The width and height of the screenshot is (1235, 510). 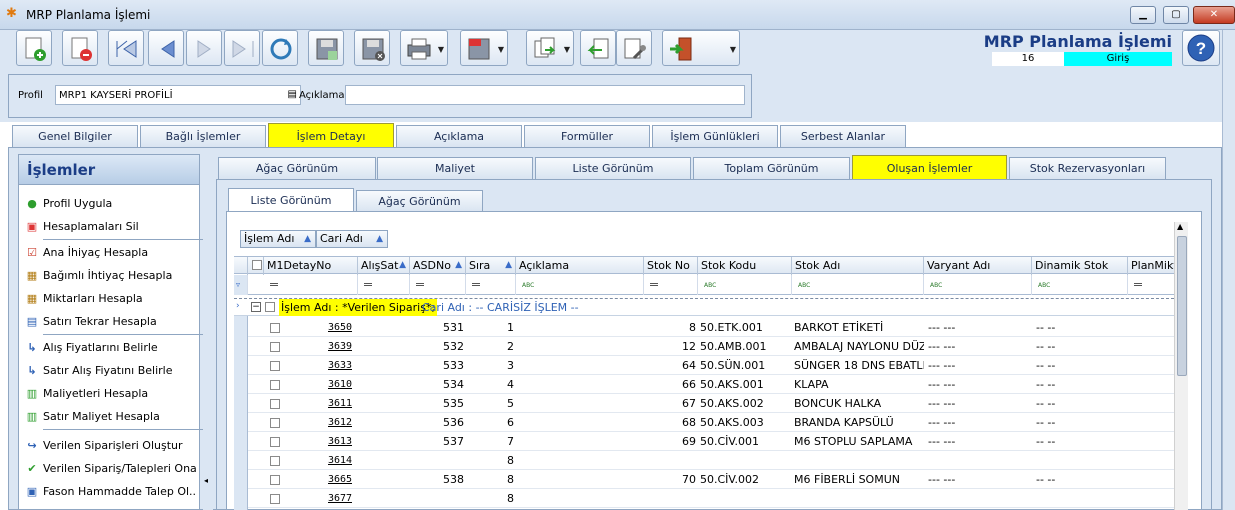 I want to click on sidebar-item-satir-maliyet: ▥ Satır Maliyet Hesapla, so click(x=111, y=417).